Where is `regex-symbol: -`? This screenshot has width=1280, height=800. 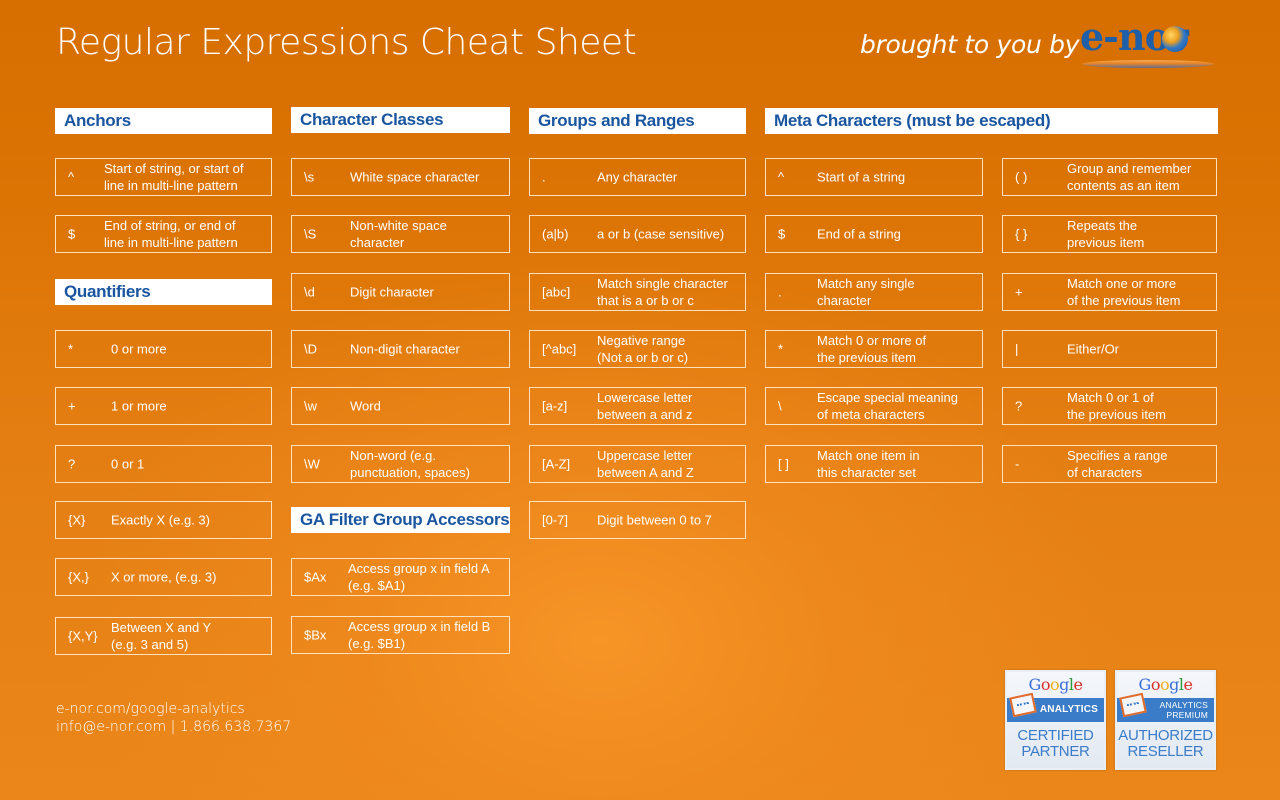 regex-symbol: - is located at coordinates (1017, 464).